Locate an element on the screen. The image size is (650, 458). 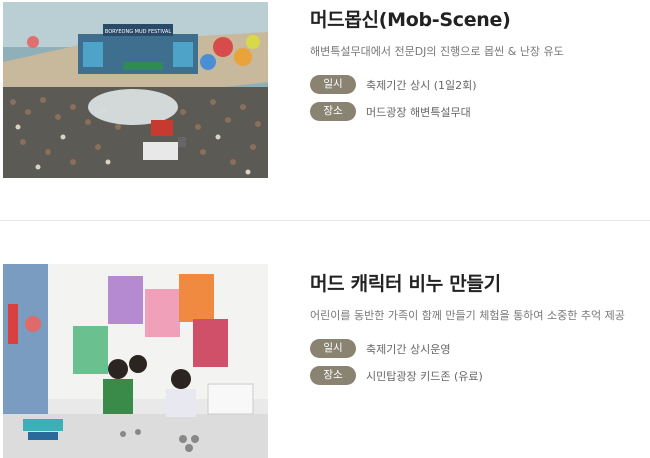
location-row: 장소 머드광장 해변특설무대 is located at coordinates (480, 111).